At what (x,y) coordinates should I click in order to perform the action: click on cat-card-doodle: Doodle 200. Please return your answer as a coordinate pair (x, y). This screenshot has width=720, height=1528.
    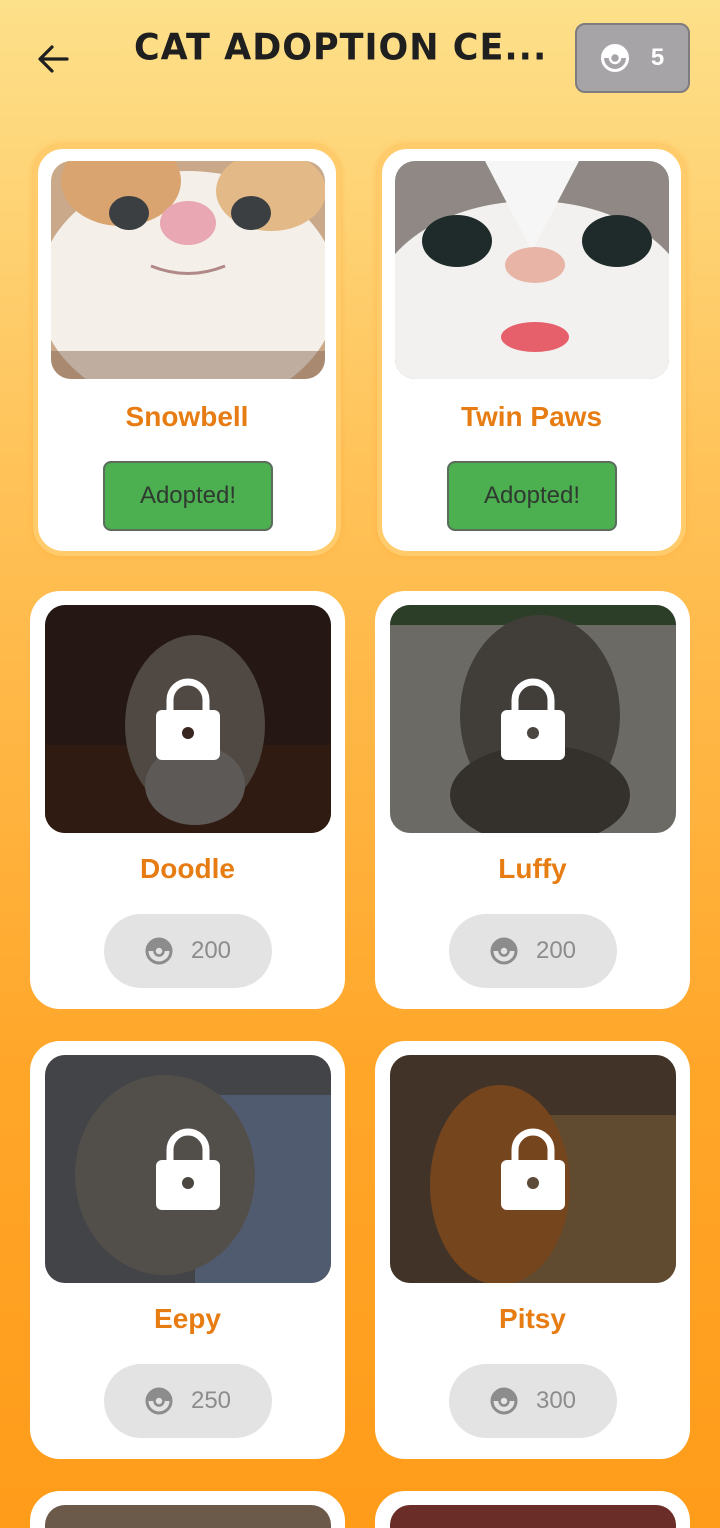
    Looking at the image, I should click on (187, 800).